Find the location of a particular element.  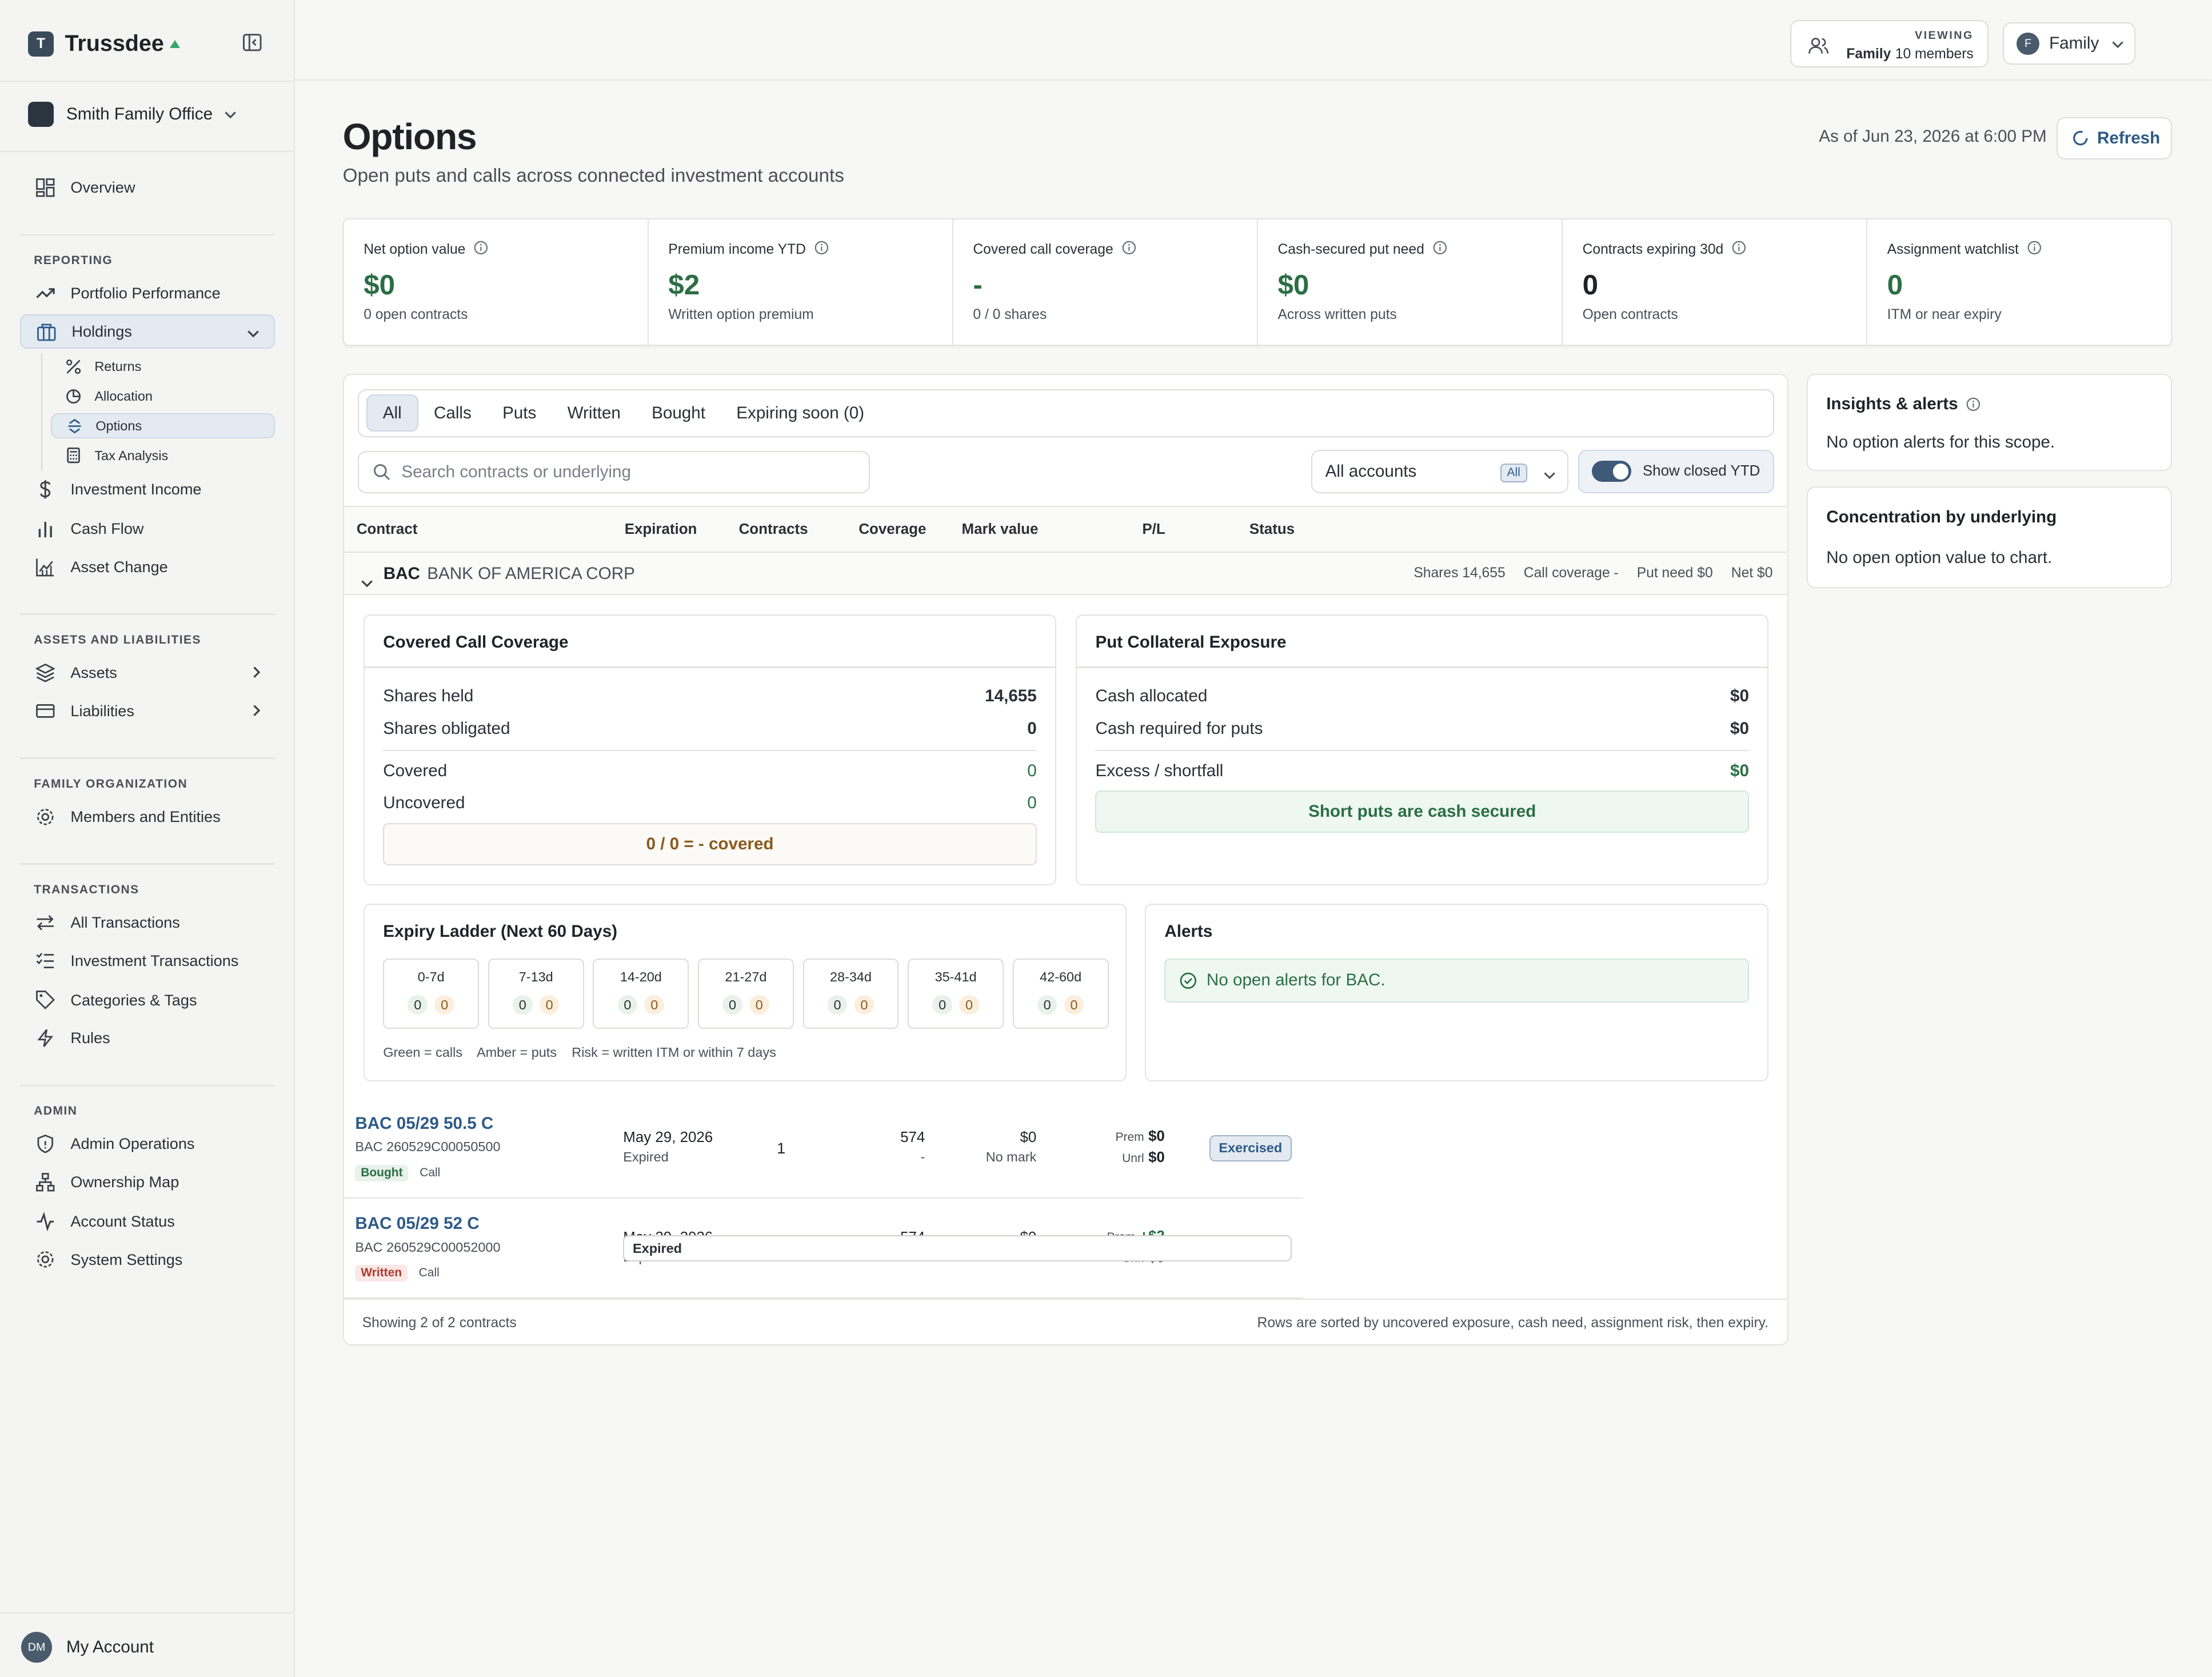

family-selector: F Family is located at coordinates (2069, 43).